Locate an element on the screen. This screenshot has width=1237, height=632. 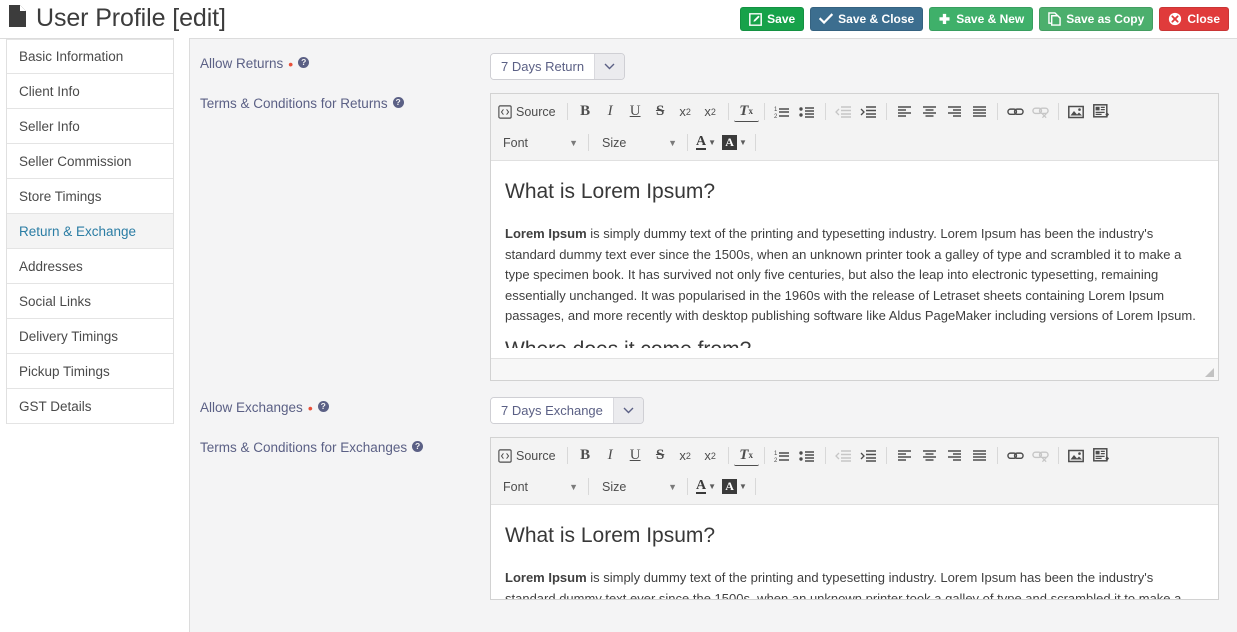
sidebar-item-delivery-timings: Delivery Timings is located at coordinates (90, 336).